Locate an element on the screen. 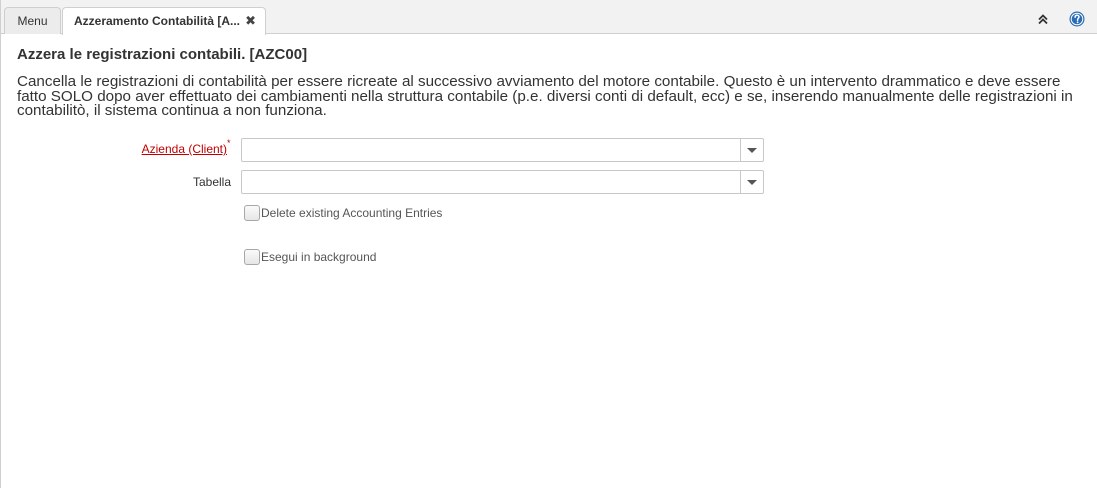 The width and height of the screenshot is (1097, 488). close-tab-icon: ✖ is located at coordinates (250, 21).